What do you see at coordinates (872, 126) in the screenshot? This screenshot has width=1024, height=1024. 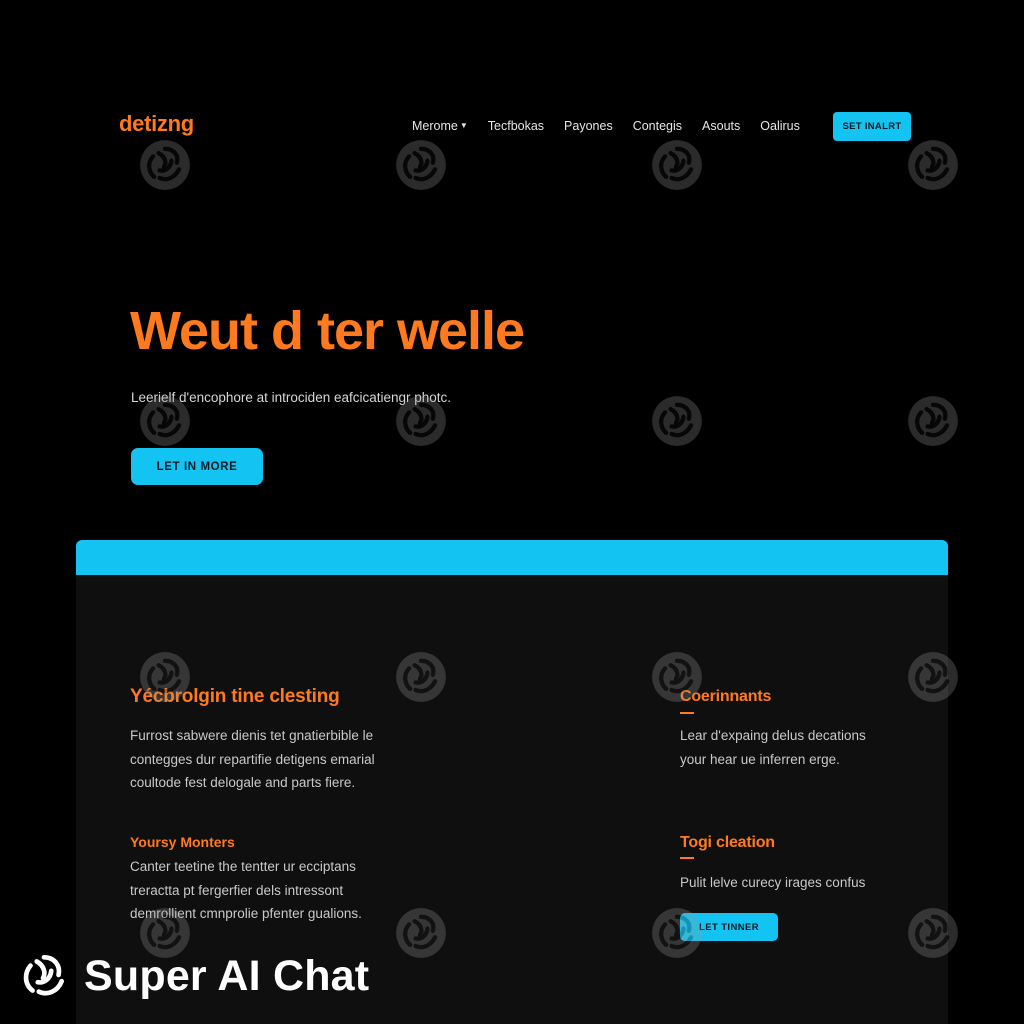 I see `header-cta-button: SET INALRT` at bounding box center [872, 126].